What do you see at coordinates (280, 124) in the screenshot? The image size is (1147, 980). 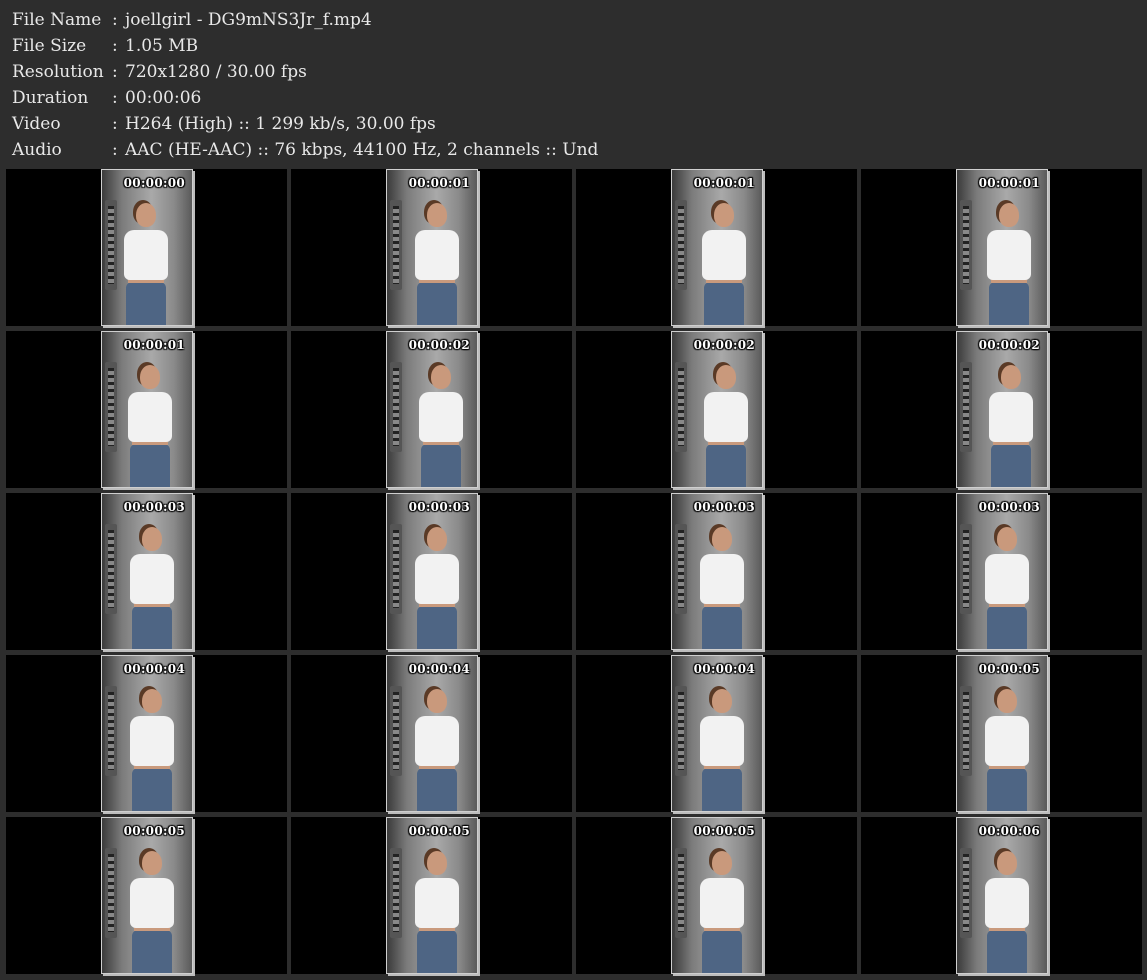 I see `info-value: H264 (High) :: 1 299 kb/s, 30.00 fps` at bounding box center [280, 124].